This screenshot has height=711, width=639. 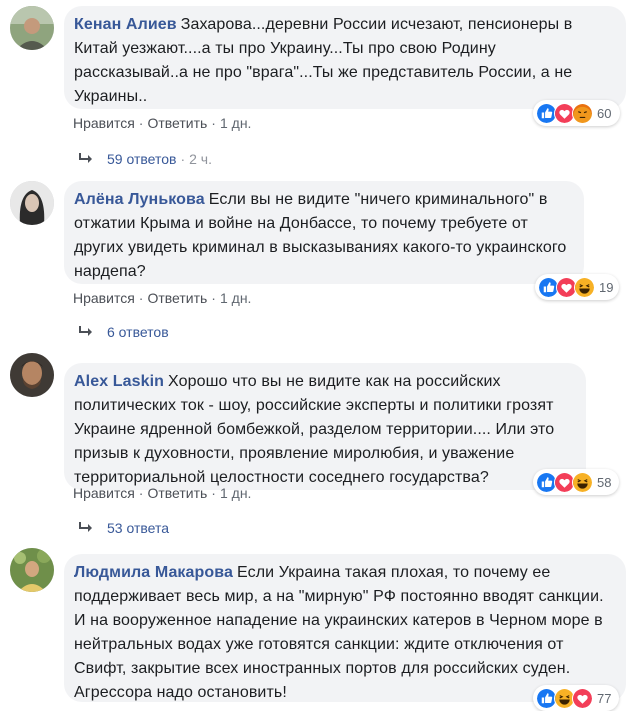 I want to click on comment-author: Alex Laskin, so click(x=119, y=381).